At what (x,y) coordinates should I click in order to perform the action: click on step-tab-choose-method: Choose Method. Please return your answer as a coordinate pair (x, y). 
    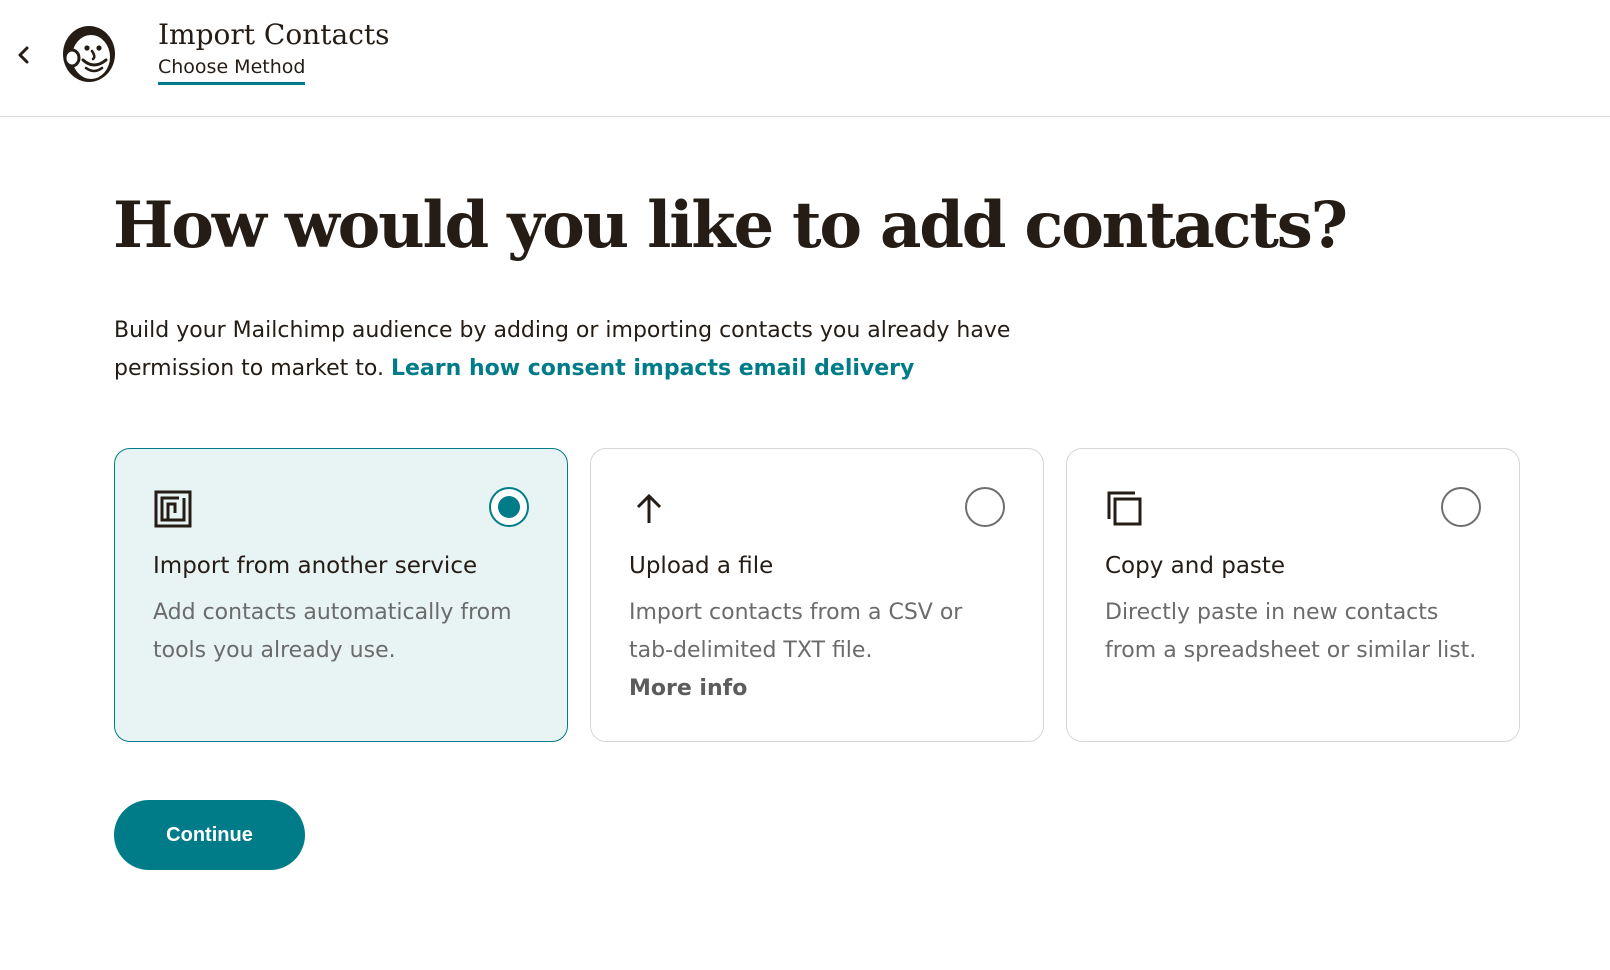
    Looking at the image, I should click on (232, 70).